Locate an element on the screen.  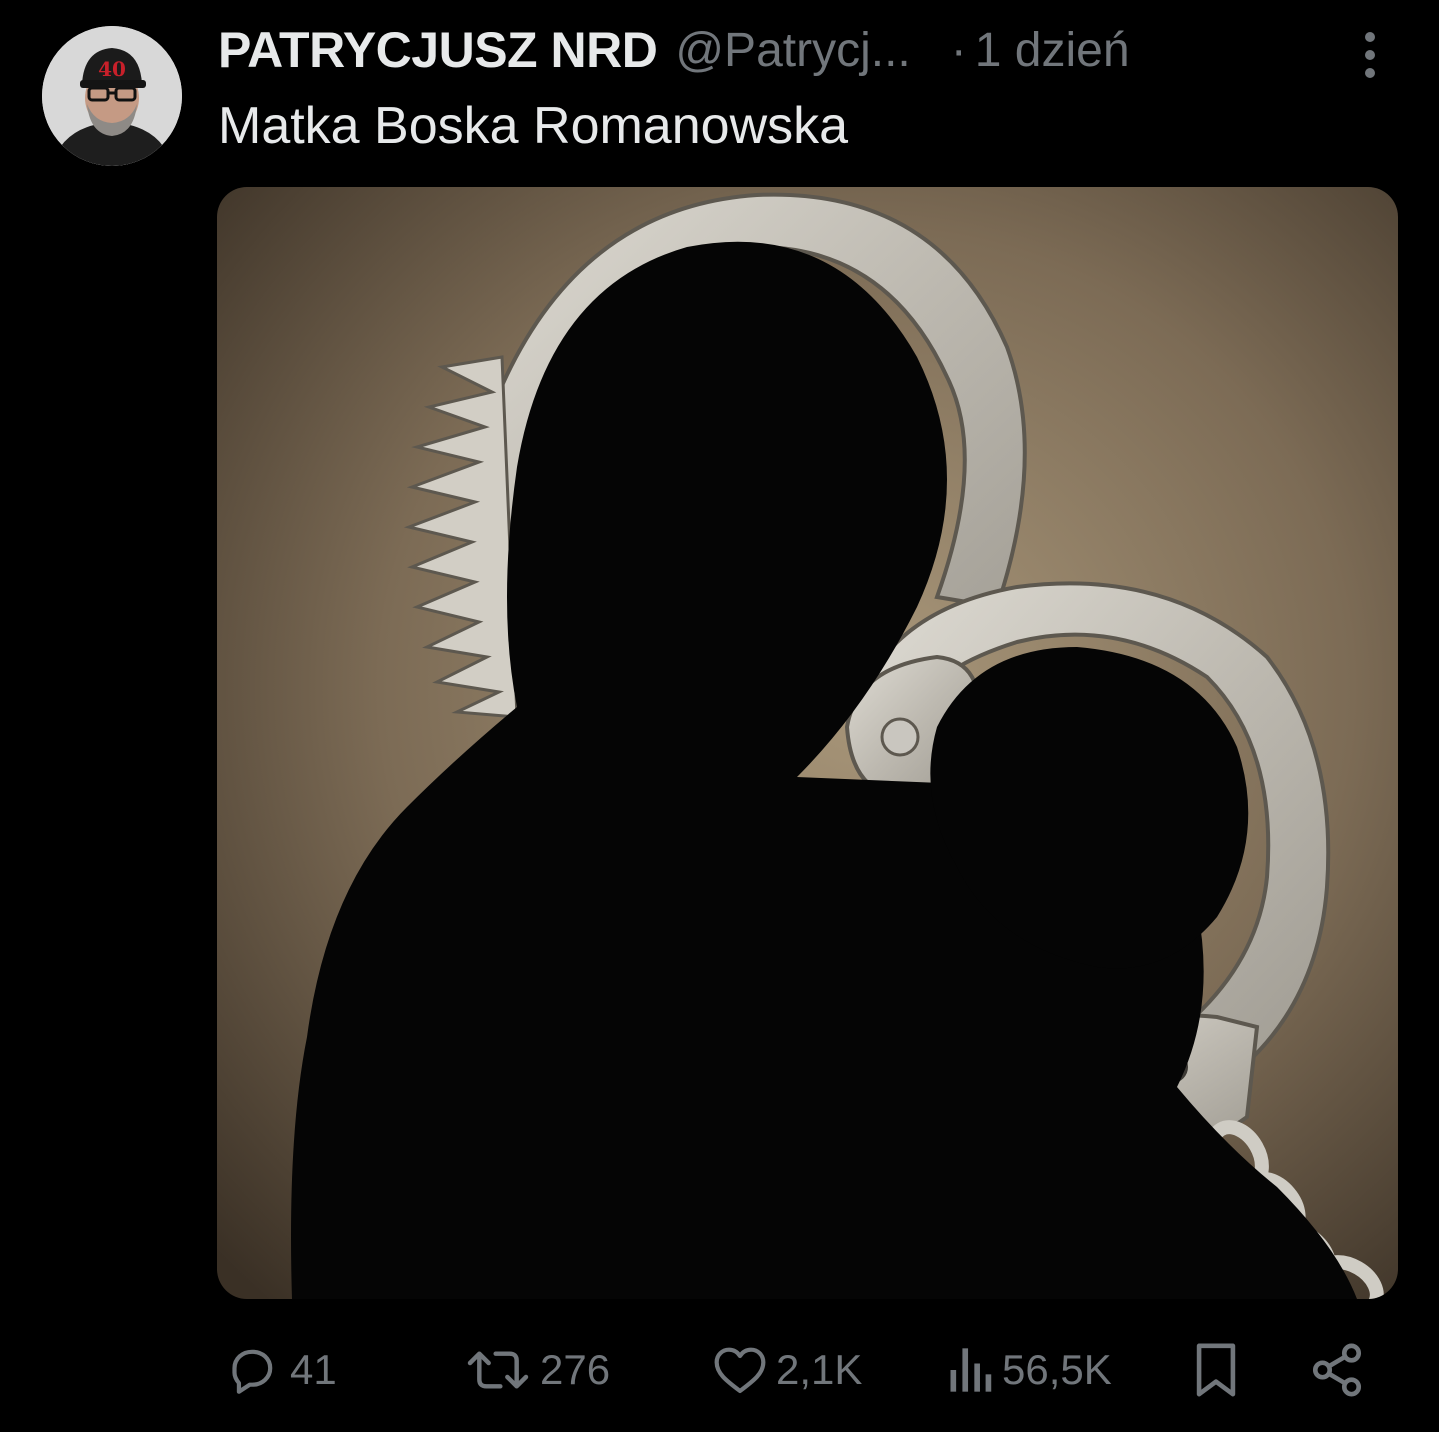
views-button: 56,5K is located at coordinates (1029, 1370).